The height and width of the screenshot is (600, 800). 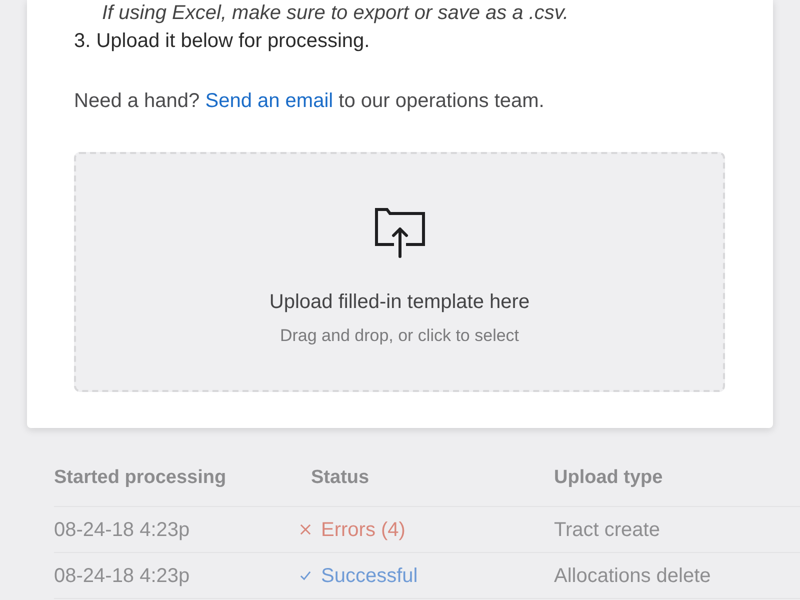 What do you see at coordinates (305, 529) in the screenshot?
I see `cross-icon` at bounding box center [305, 529].